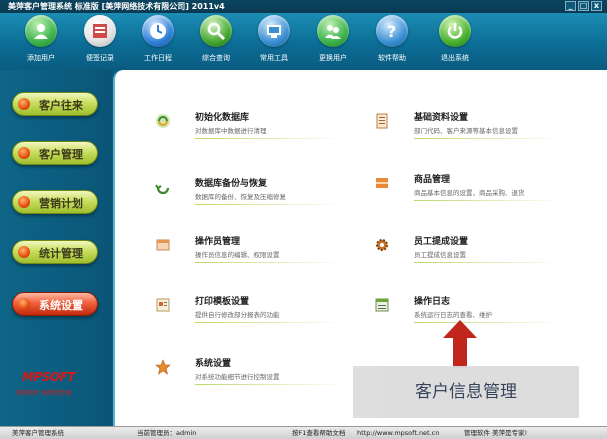  I want to click on backup-restore-item: 数据库备份与恢复 数据库的备份、恢复及压缩修复, so click(257, 201).